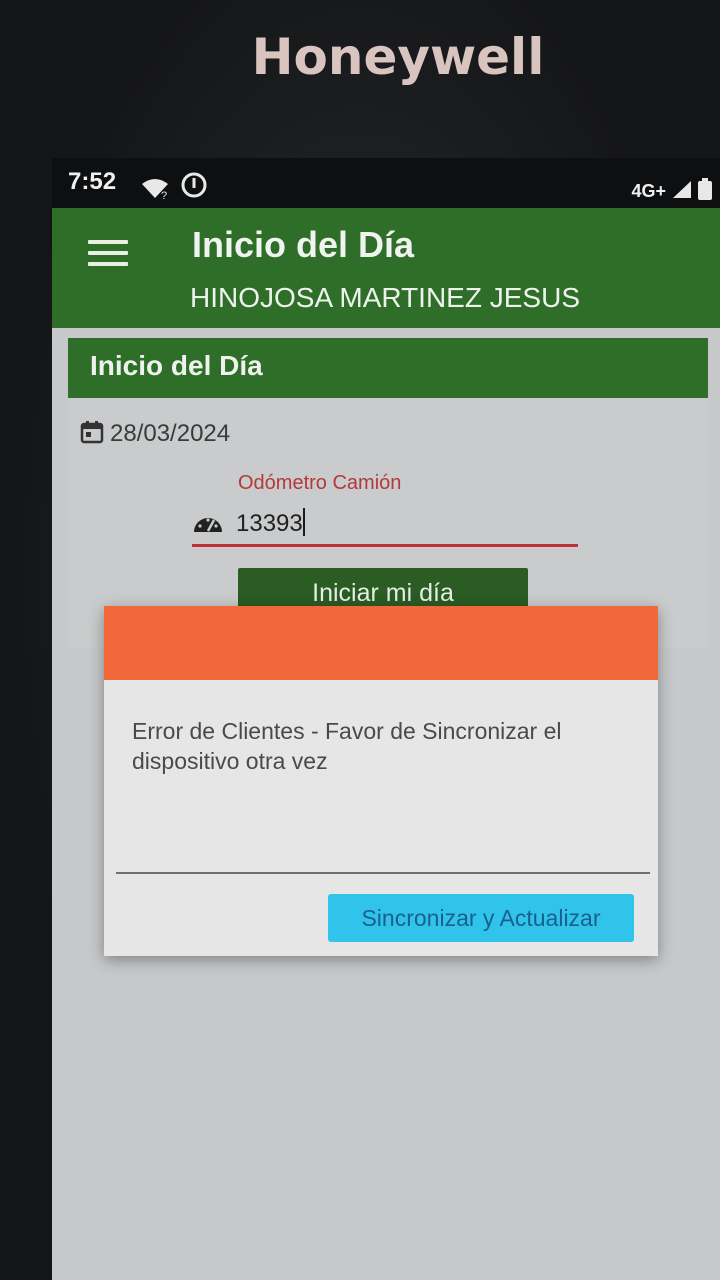  Describe the element at coordinates (208, 525) in the screenshot. I see `speedometer-icon` at that location.